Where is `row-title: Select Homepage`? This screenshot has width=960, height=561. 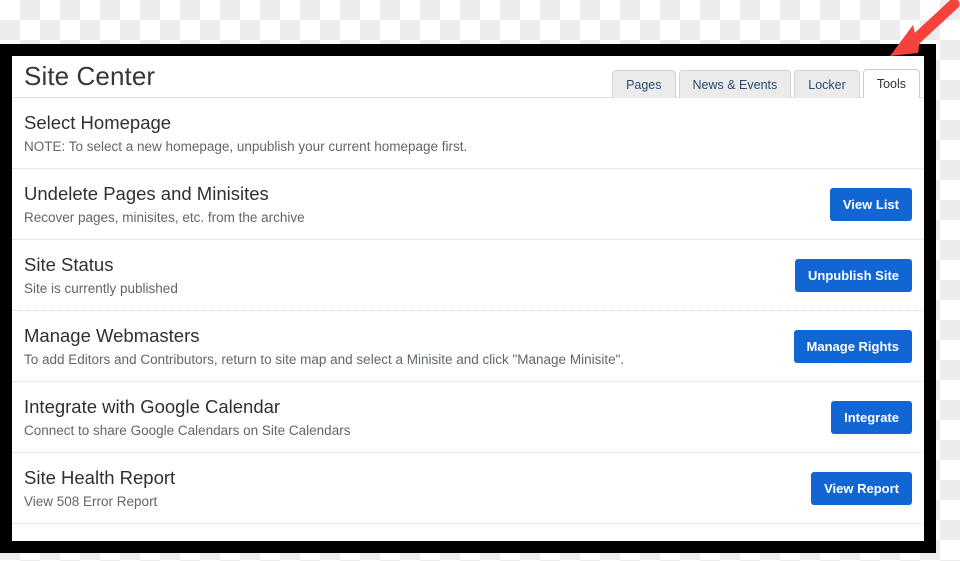
row-title: Select Homepage is located at coordinates (98, 122).